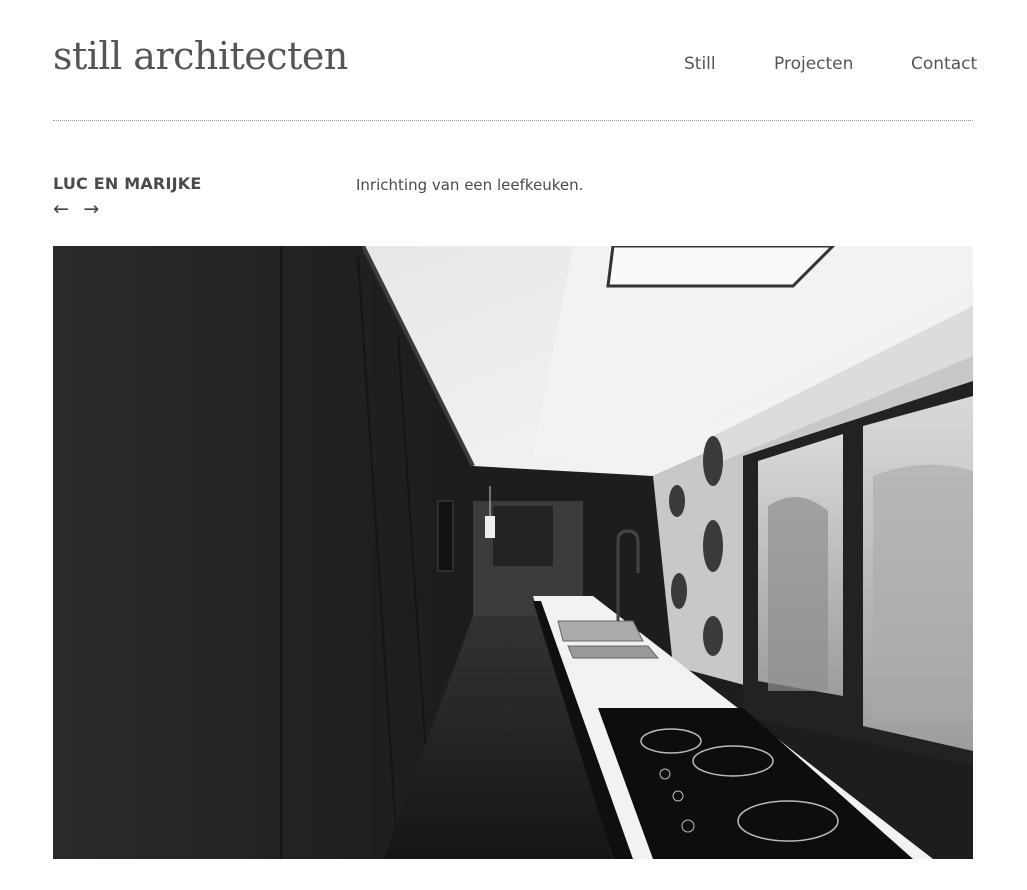 The height and width of the screenshot is (890, 1027). I want to click on main-nav: Still Projecten Contact, so click(488, 66).